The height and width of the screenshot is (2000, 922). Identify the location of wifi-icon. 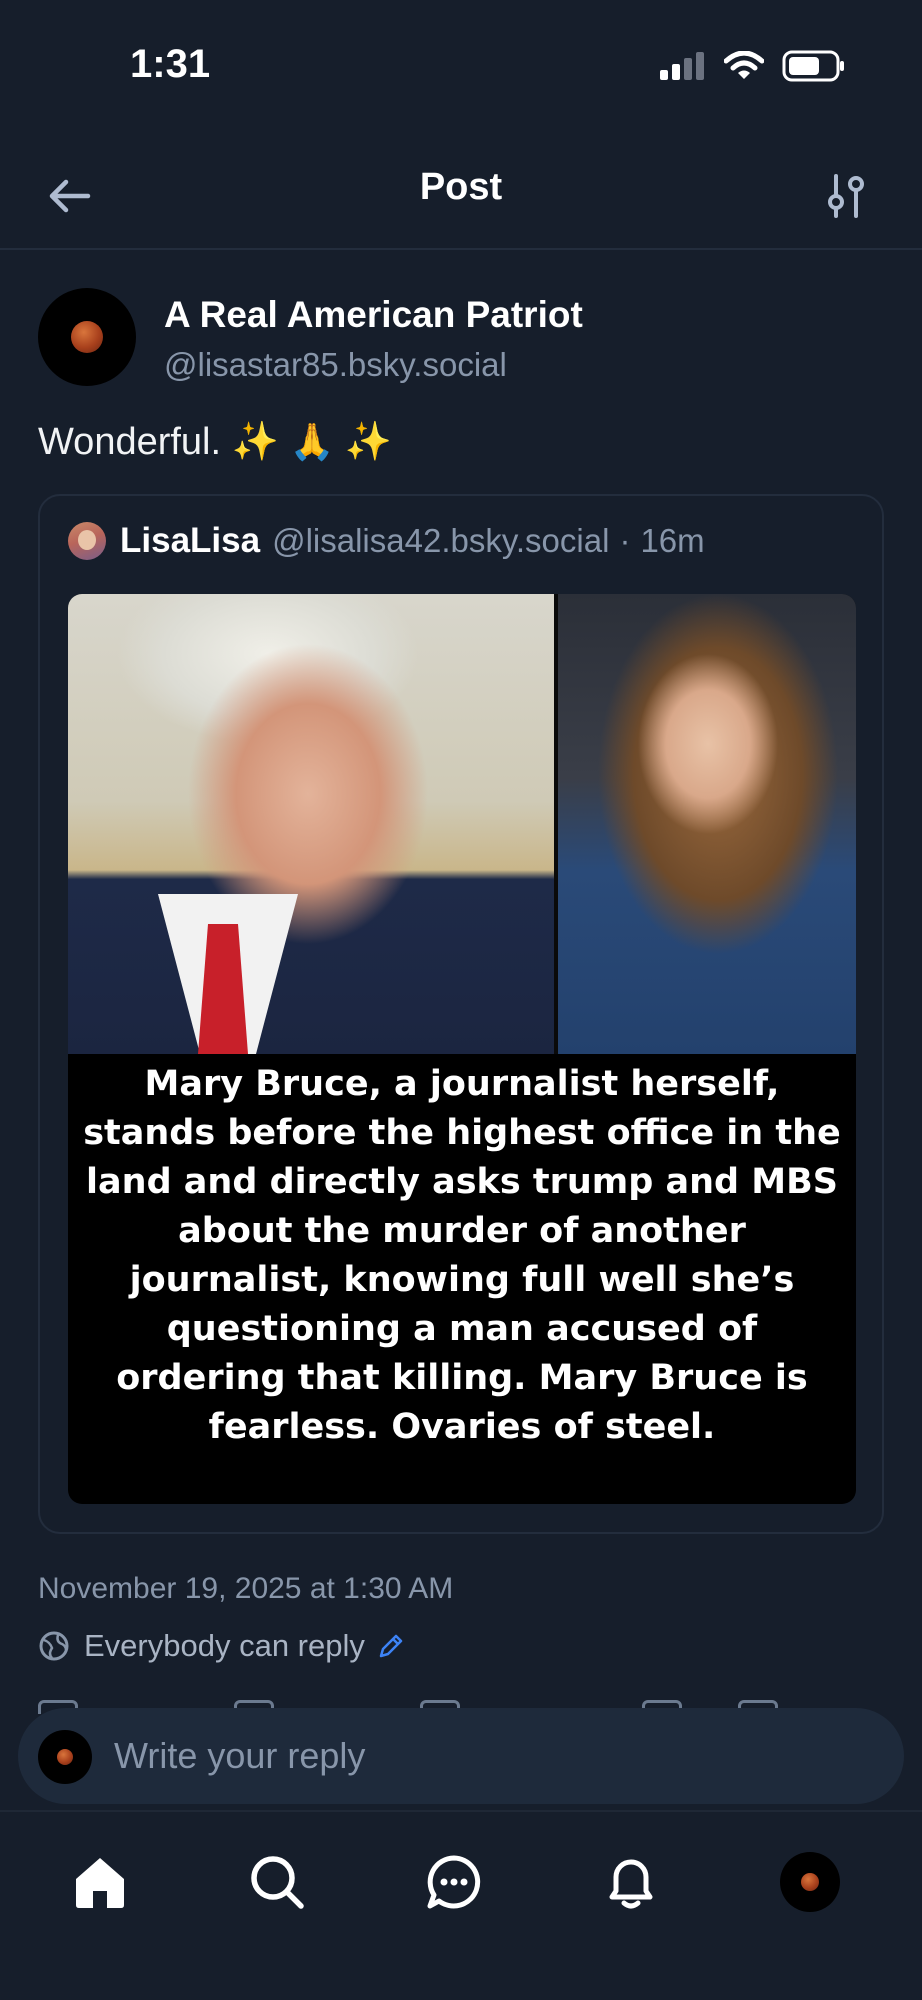
(744, 68).